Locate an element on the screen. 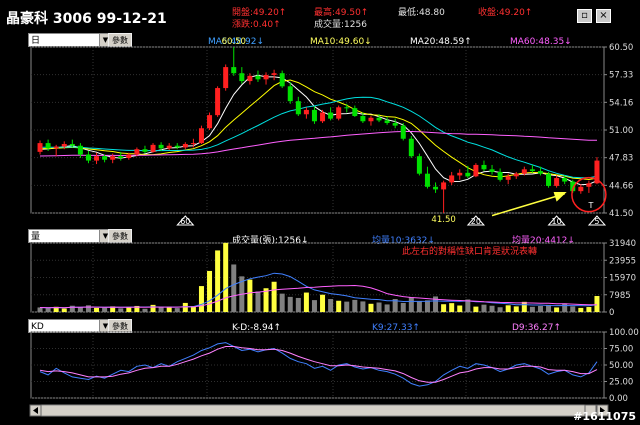 This screenshot has width=640, height=425. low-price-label: 41.50 is located at coordinates (443, 220).